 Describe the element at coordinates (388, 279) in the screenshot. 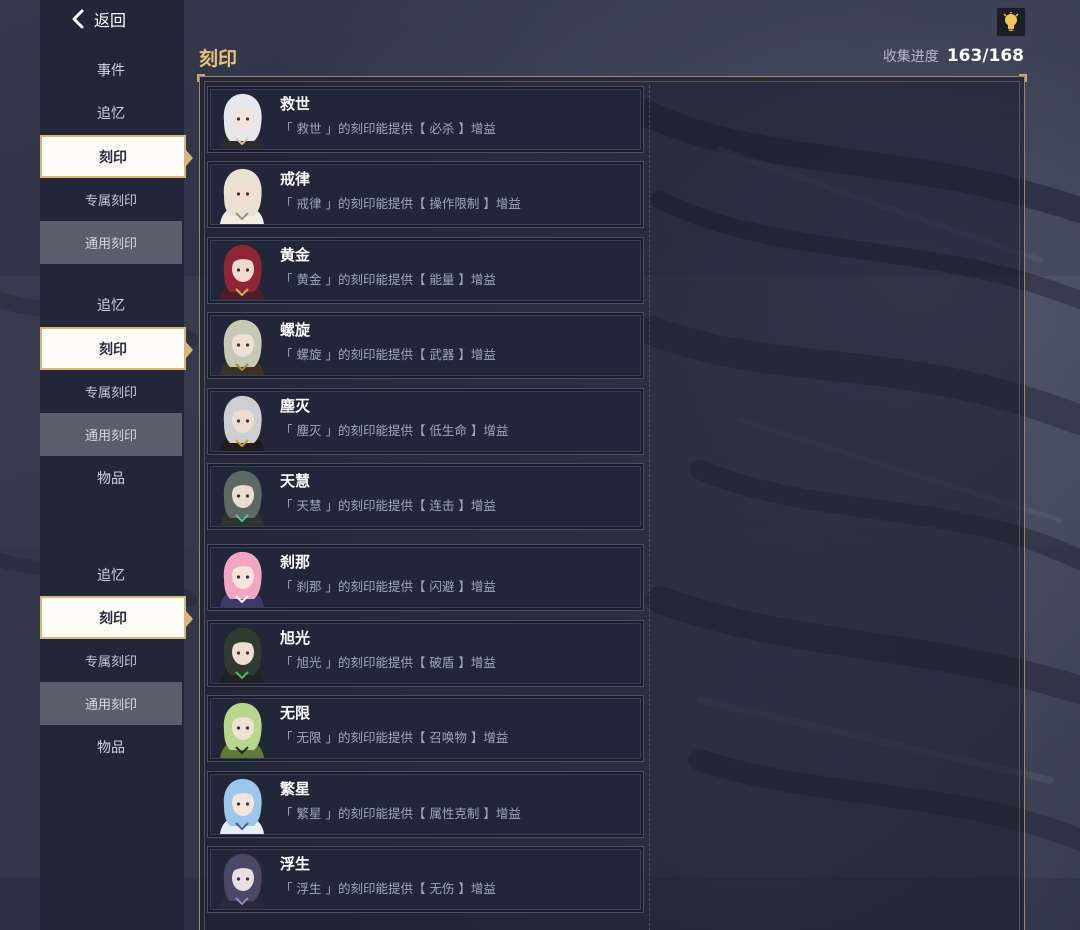

I see `imprint-description: 「 黄金 」的刻印能提供【 能量 】增益` at that location.